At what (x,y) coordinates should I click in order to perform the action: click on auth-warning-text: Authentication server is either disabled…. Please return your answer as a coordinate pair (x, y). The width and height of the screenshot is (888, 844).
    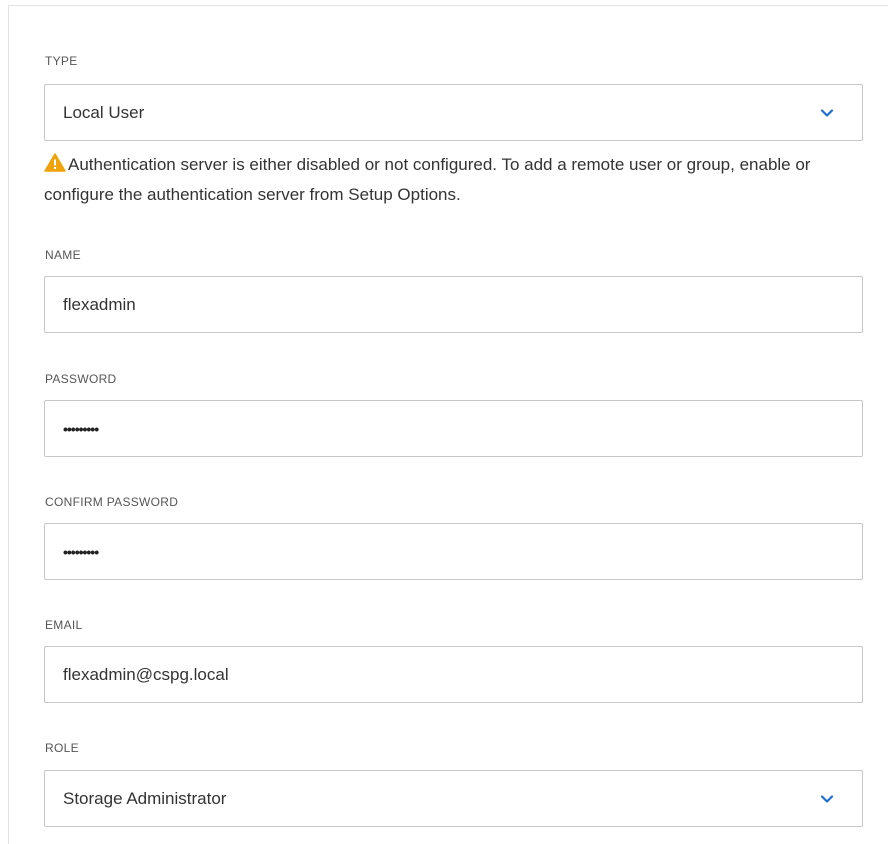
    Looking at the image, I should click on (427, 179).